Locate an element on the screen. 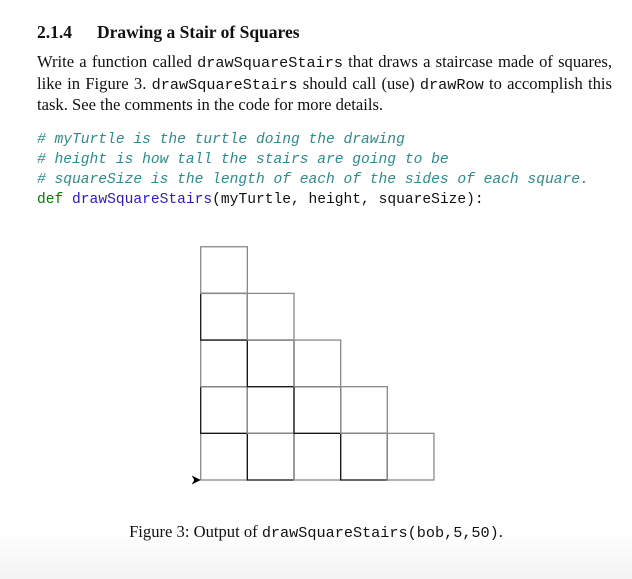  caption-code: drawSquareStairs(bob,5,50) is located at coordinates (380, 533).